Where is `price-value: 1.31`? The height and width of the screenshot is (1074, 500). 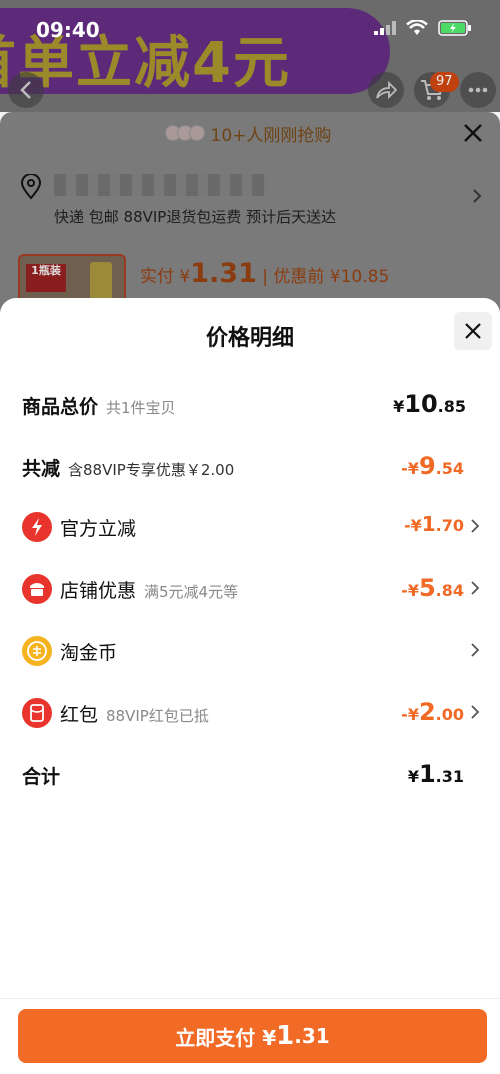 price-value: 1.31 is located at coordinates (223, 273).